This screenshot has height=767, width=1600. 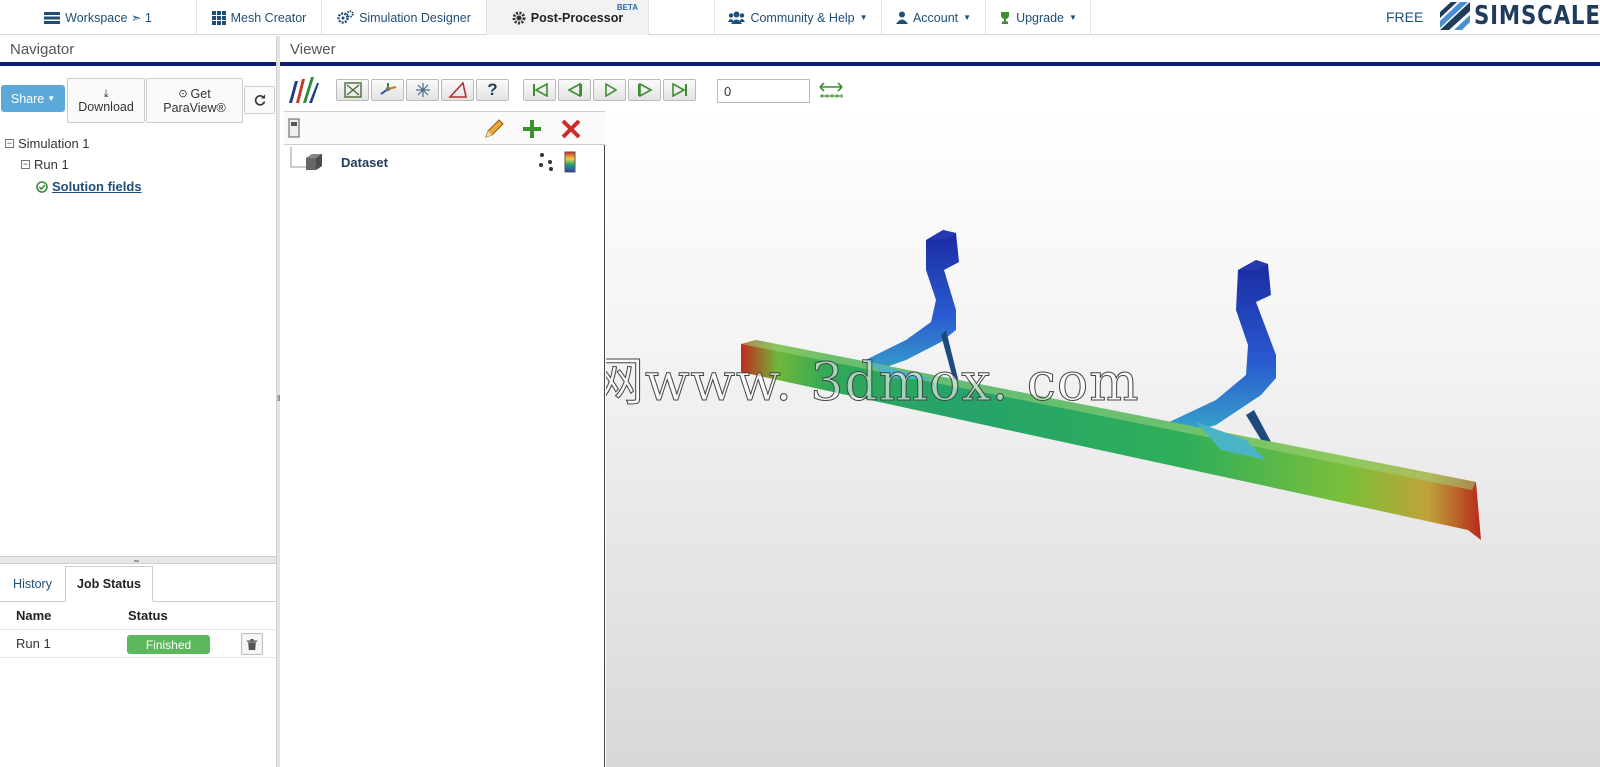 What do you see at coordinates (1405, 17) in the screenshot?
I see `plan-label: FREE` at bounding box center [1405, 17].